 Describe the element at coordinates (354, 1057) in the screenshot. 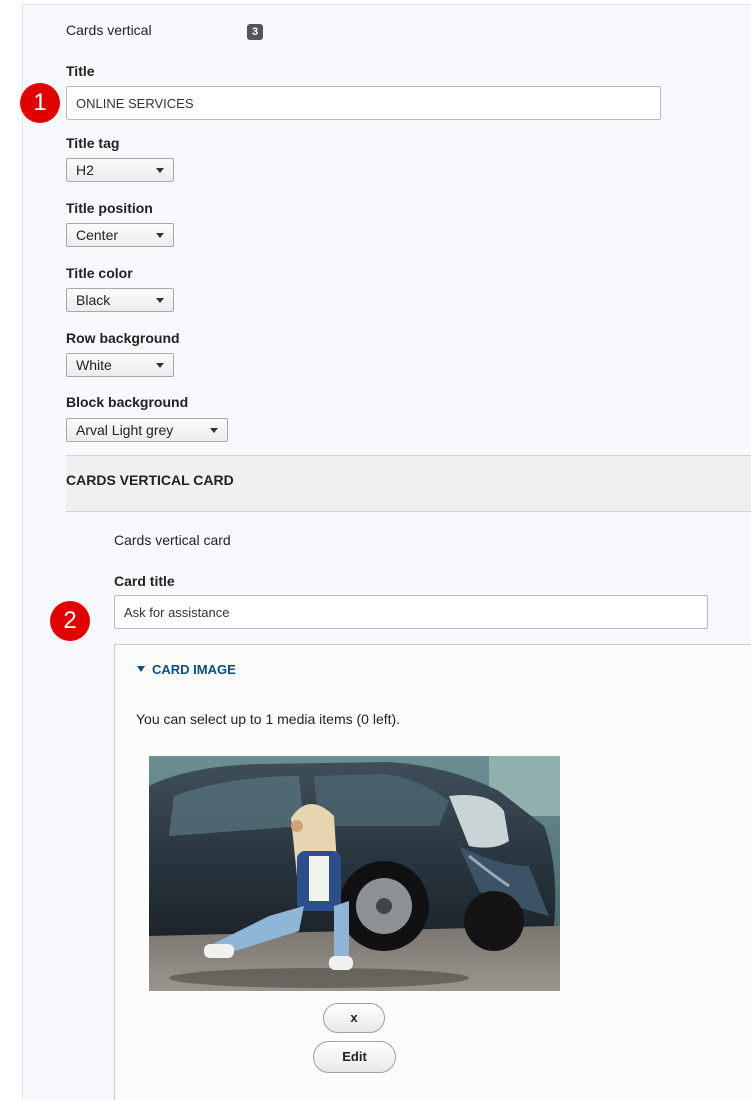

I see `edit-button: Edit` at that location.